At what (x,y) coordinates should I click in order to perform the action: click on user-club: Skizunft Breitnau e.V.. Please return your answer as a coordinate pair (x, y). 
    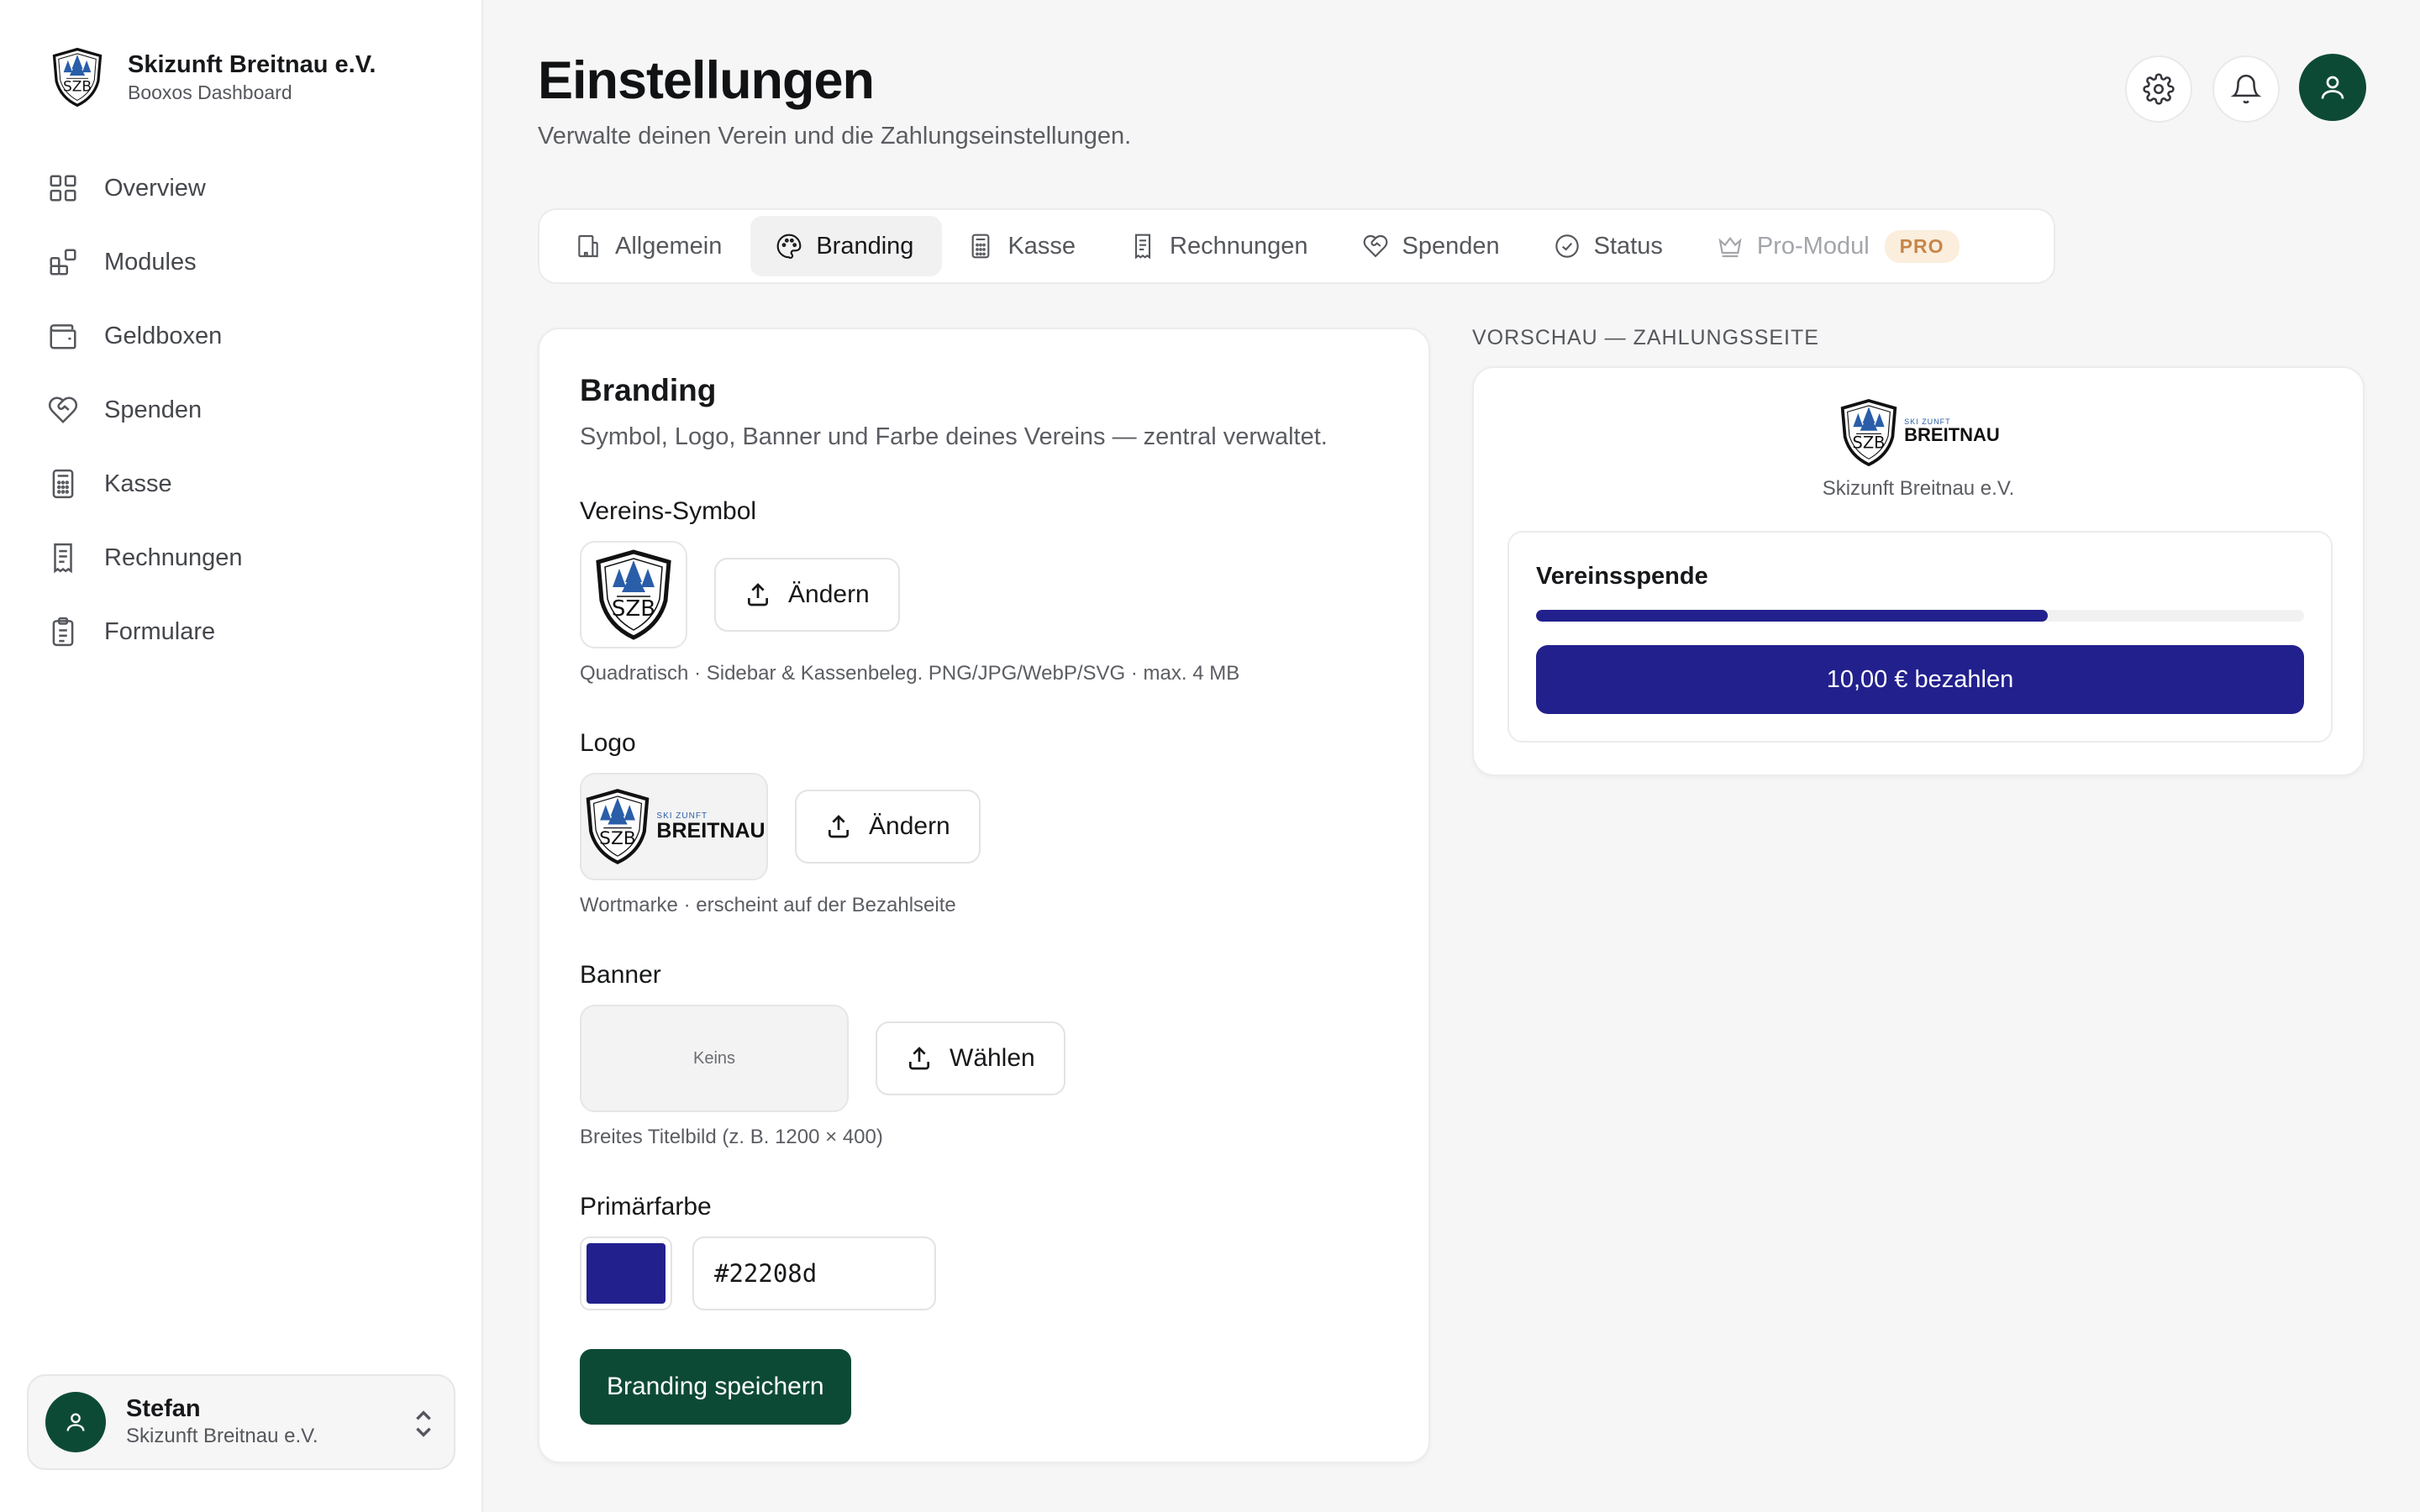
    Looking at the image, I should click on (222, 1436).